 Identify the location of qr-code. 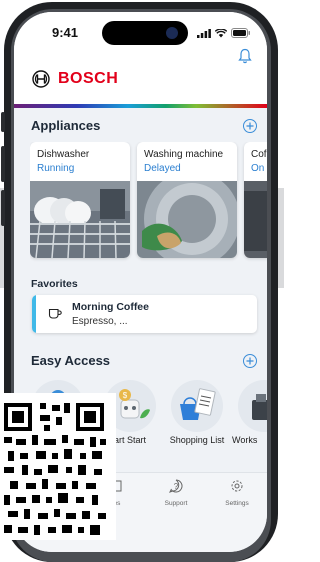
(58, 466).